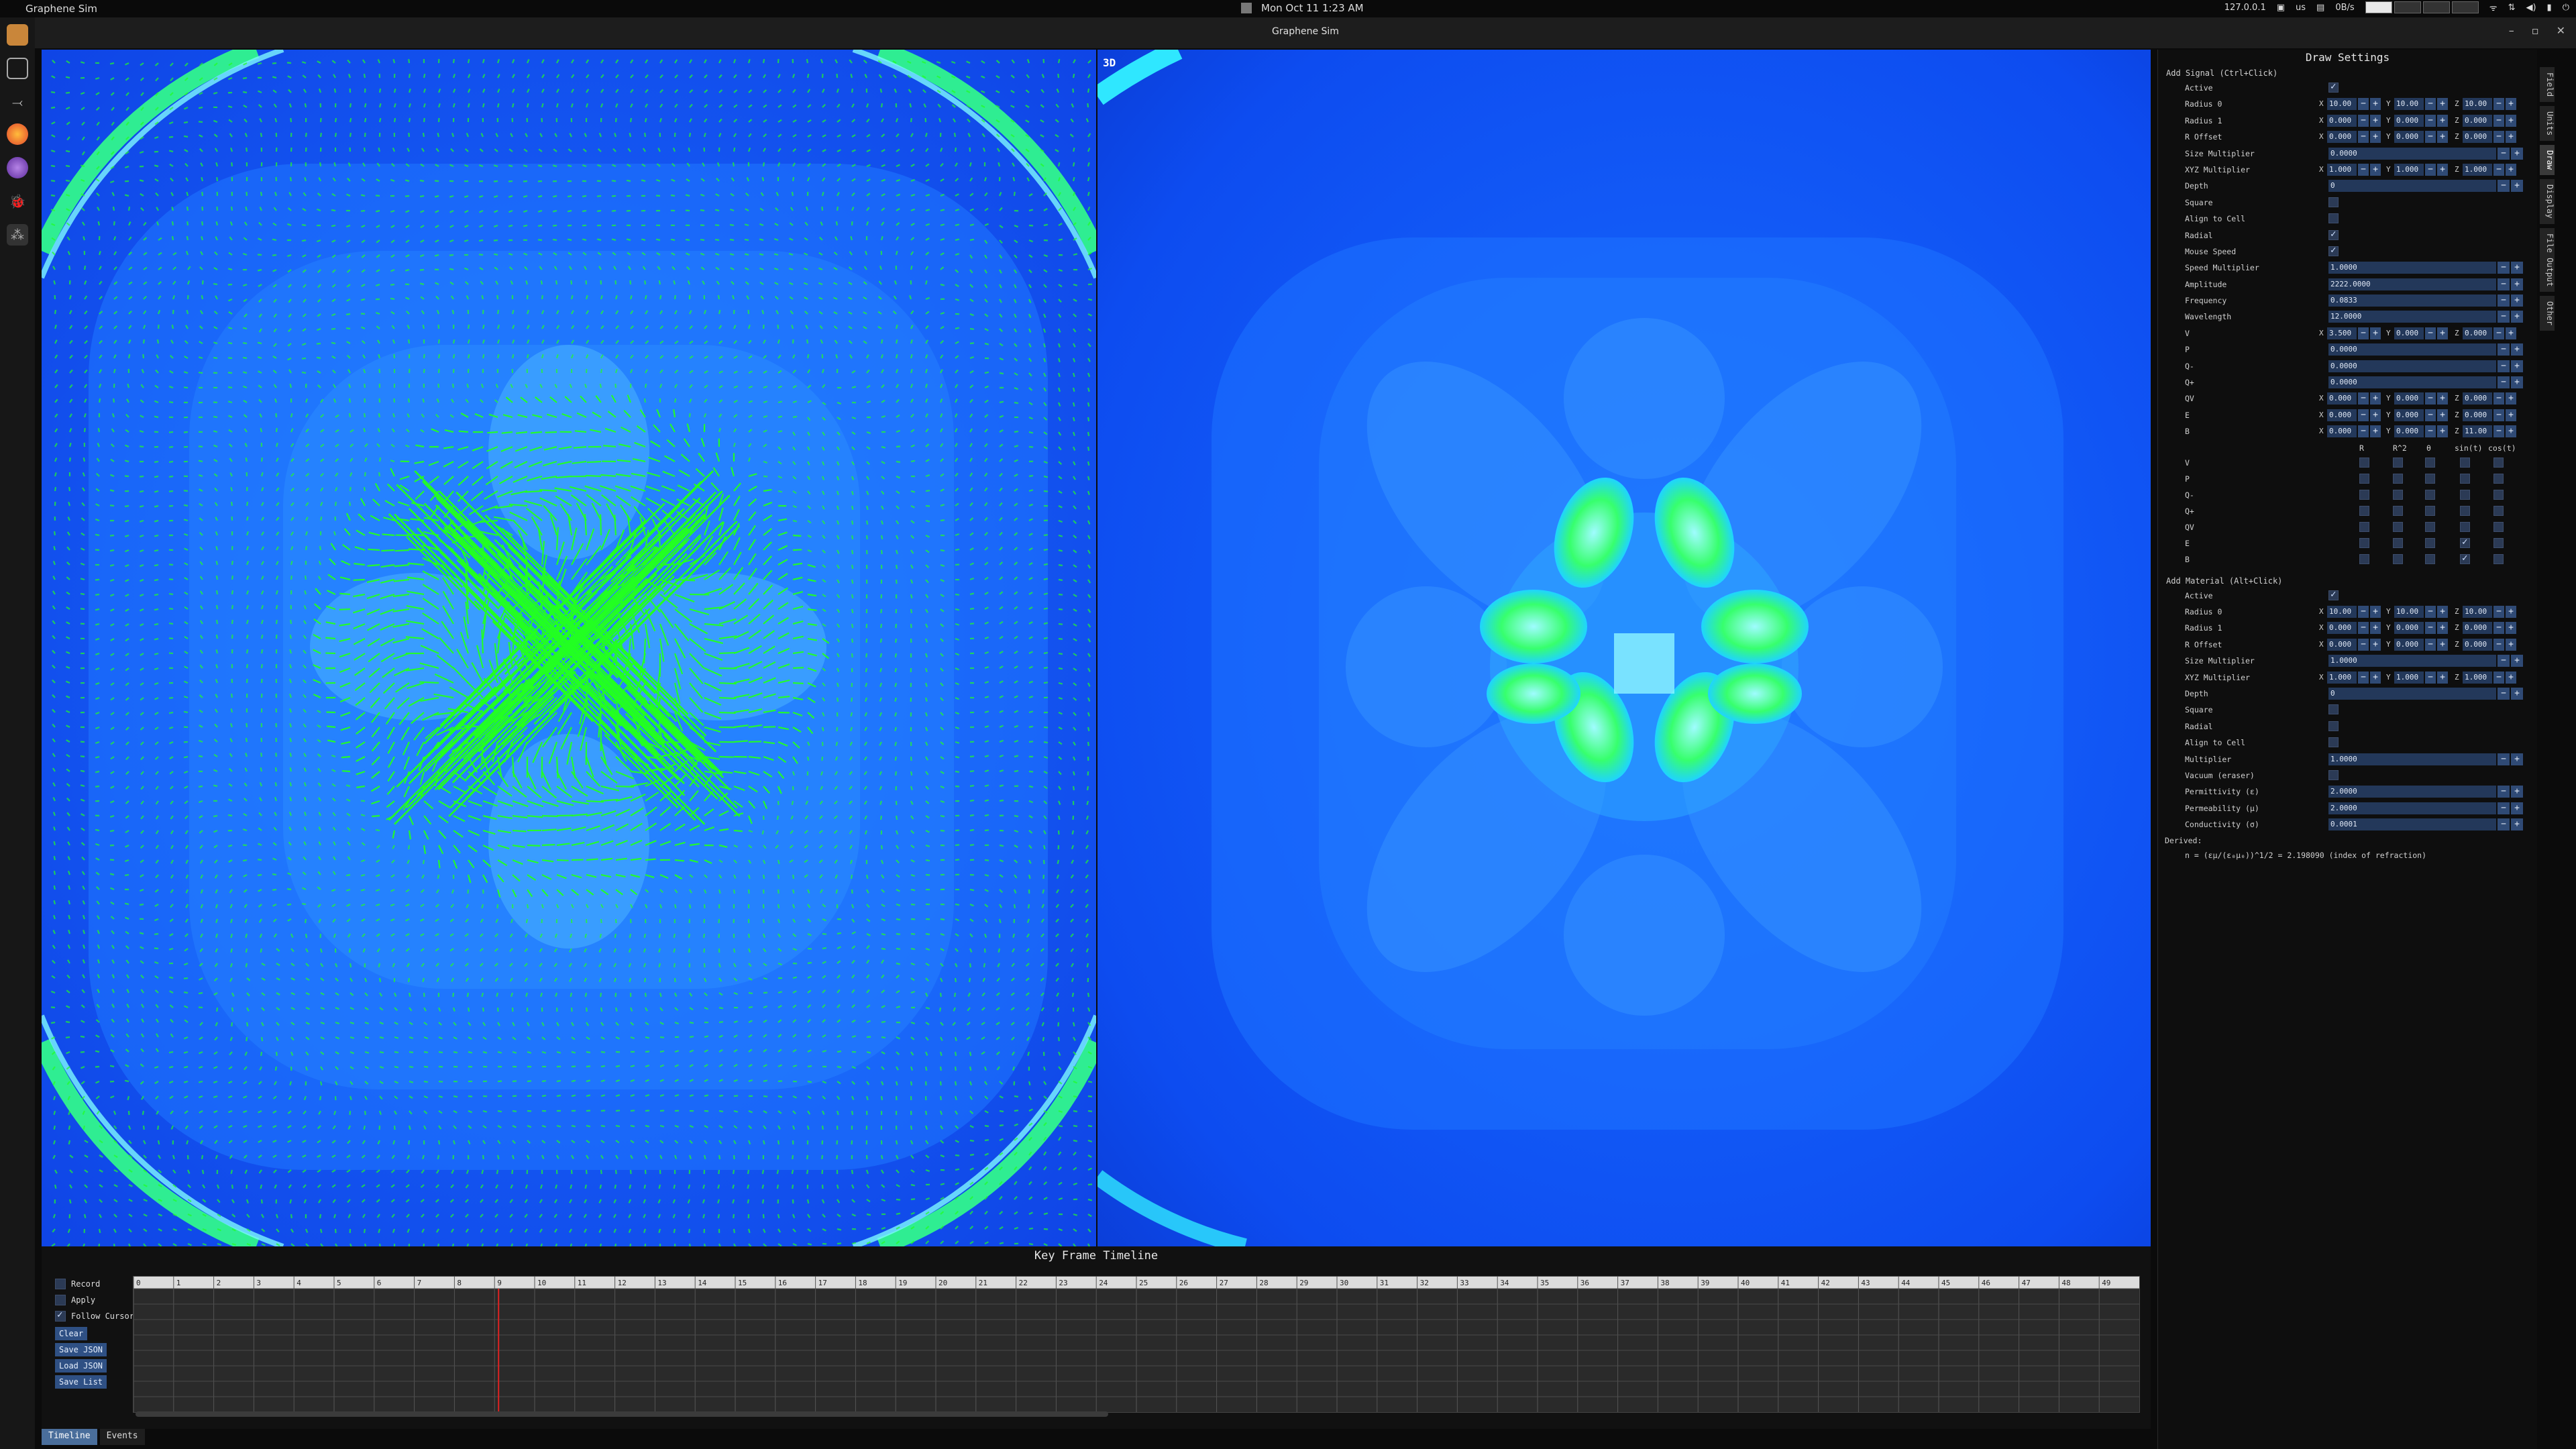 The width and height of the screenshot is (2576, 1449). Describe the element at coordinates (2566, 8) in the screenshot. I see `power-icon: ⏻` at that location.